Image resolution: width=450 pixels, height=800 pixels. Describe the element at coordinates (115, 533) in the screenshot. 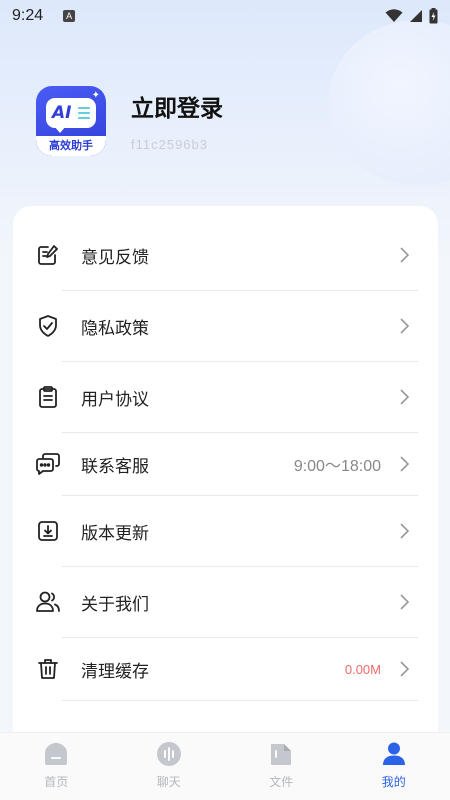

I see `menu-label-version-update: 版本更新` at that location.